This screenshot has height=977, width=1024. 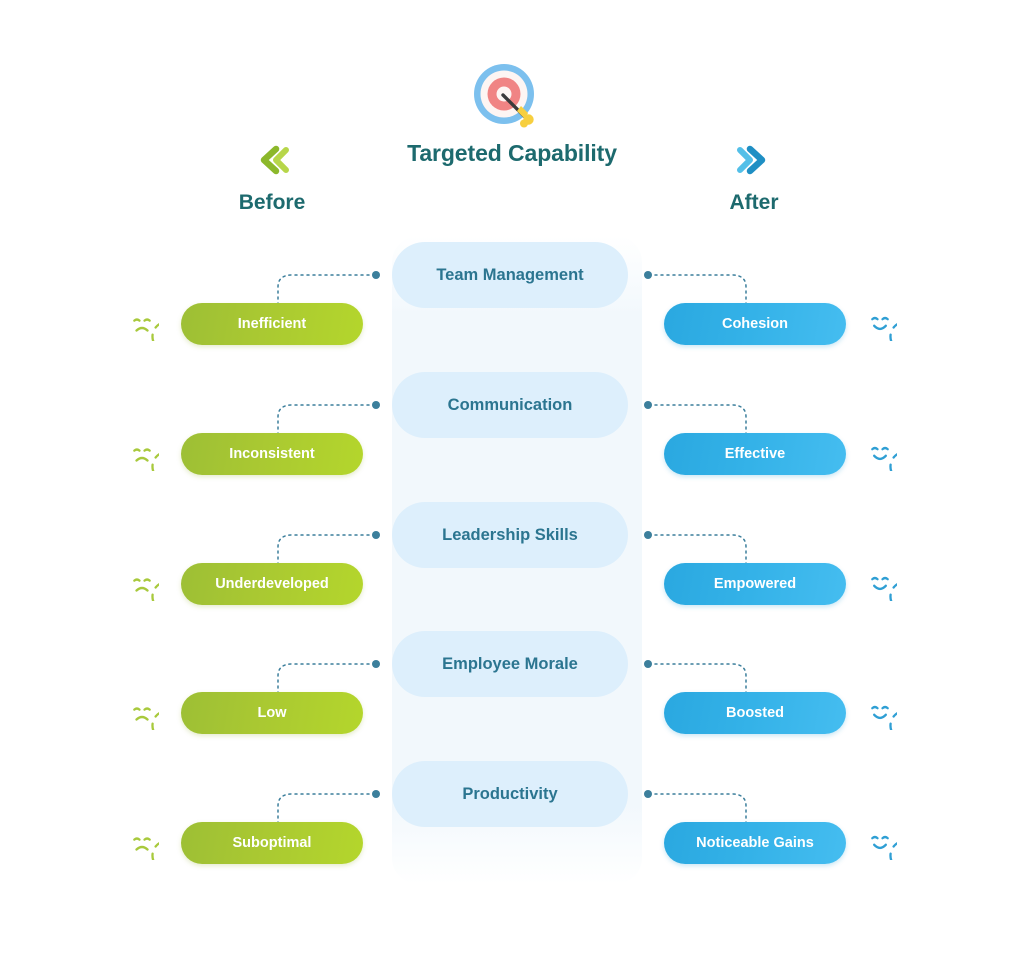 I want to click on after-state-label: Cohesion, so click(x=755, y=324).